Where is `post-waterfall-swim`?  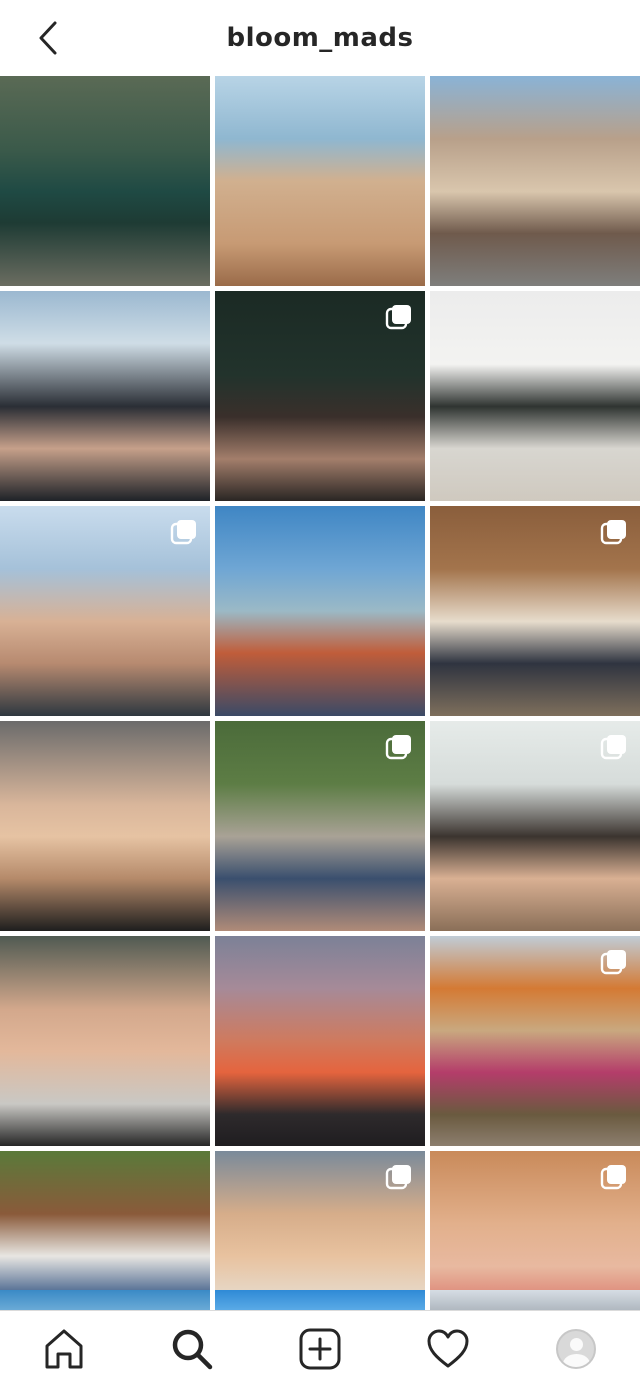 post-waterfall-swim is located at coordinates (105, 181).